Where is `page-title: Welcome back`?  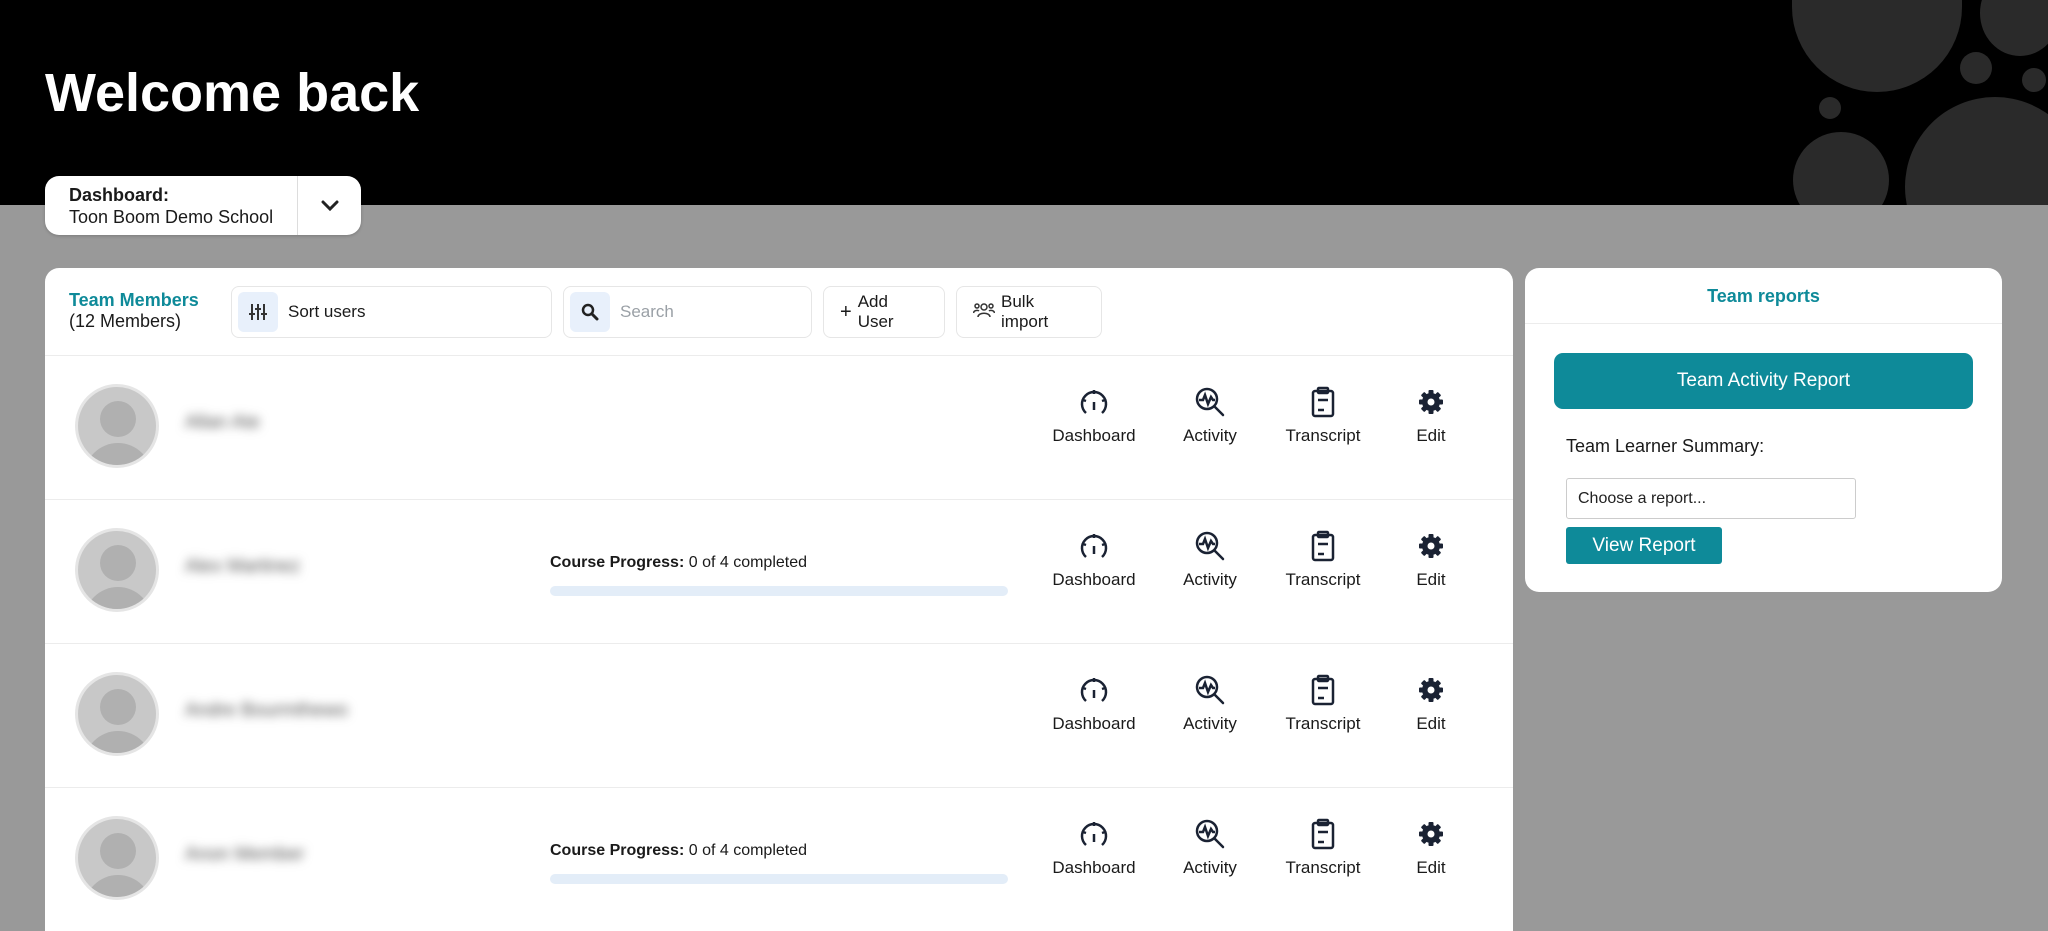
page-title: Welcome back is located at coordinates (232, 93).